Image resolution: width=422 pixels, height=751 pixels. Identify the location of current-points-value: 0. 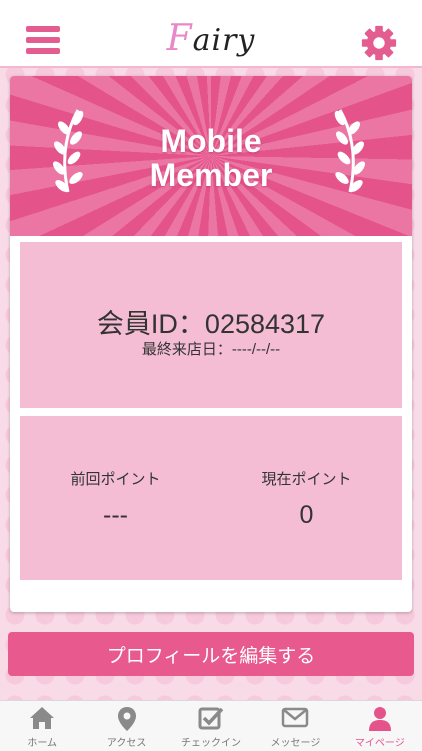
(306, 515).